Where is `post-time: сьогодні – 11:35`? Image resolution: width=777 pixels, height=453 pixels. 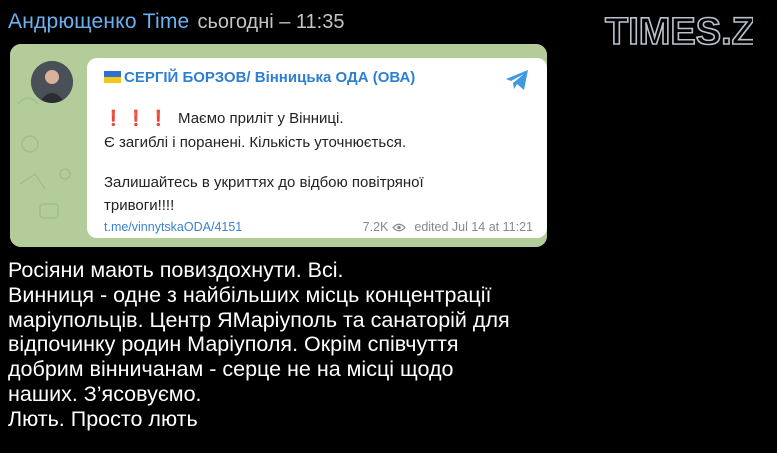 post-time: сьогодні – 11:35 is located at coordinates (271, 22).